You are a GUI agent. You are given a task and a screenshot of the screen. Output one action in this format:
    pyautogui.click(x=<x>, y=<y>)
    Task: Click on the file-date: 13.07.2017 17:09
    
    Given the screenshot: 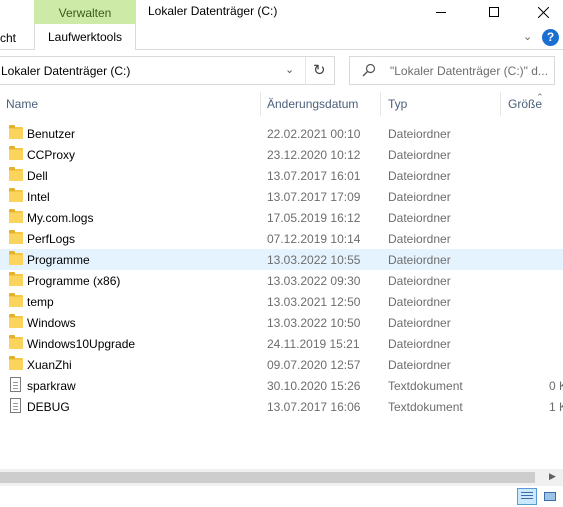 What is the action you would take?
    pyautogui.click(x=314, y=197)
    